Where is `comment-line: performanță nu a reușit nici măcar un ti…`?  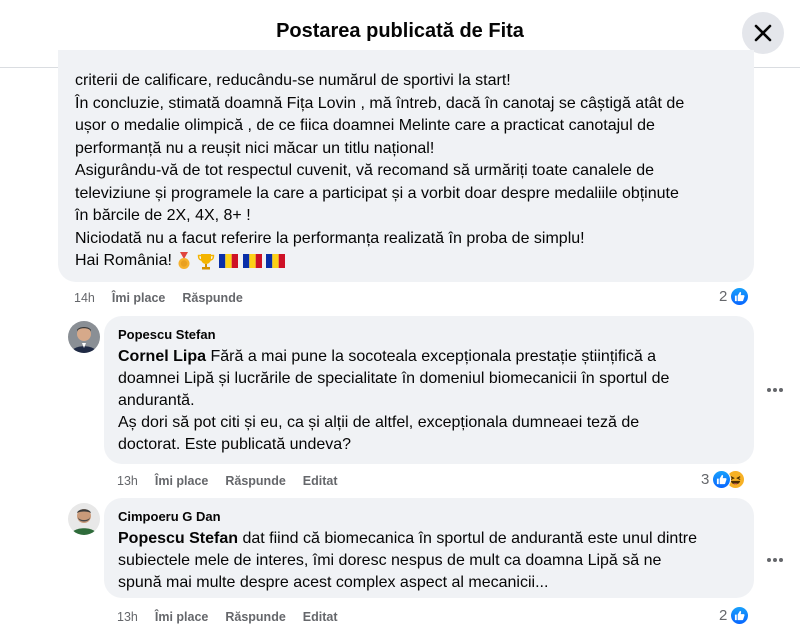
comment-line: performanță nu a reușit nici măcar un ti… is located at coordinates (255, 148).